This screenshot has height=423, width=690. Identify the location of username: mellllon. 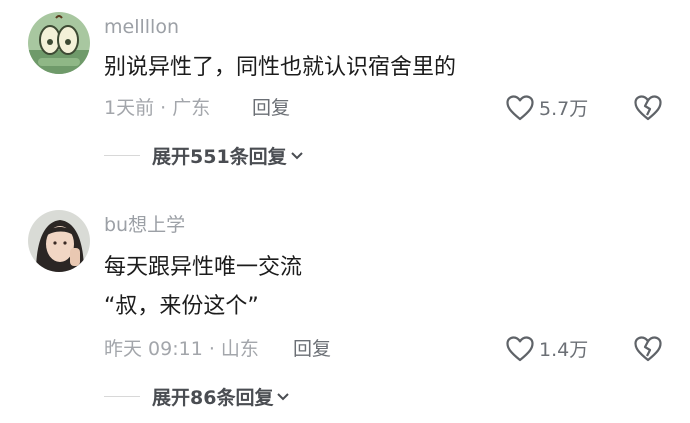
(141, 27).